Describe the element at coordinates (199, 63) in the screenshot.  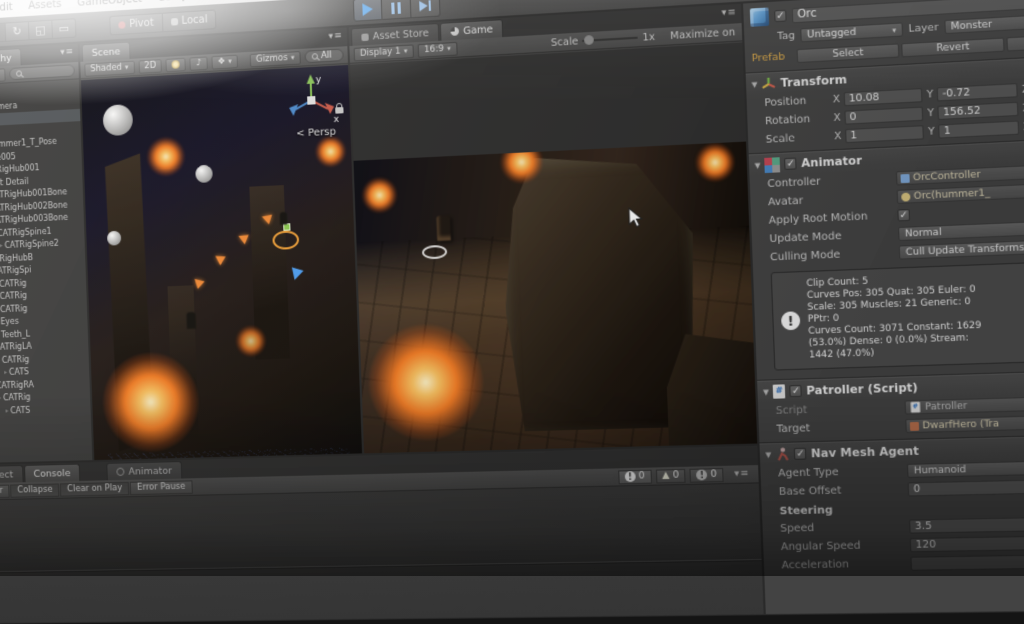
I see `audio-toggle: ♪` at that location.